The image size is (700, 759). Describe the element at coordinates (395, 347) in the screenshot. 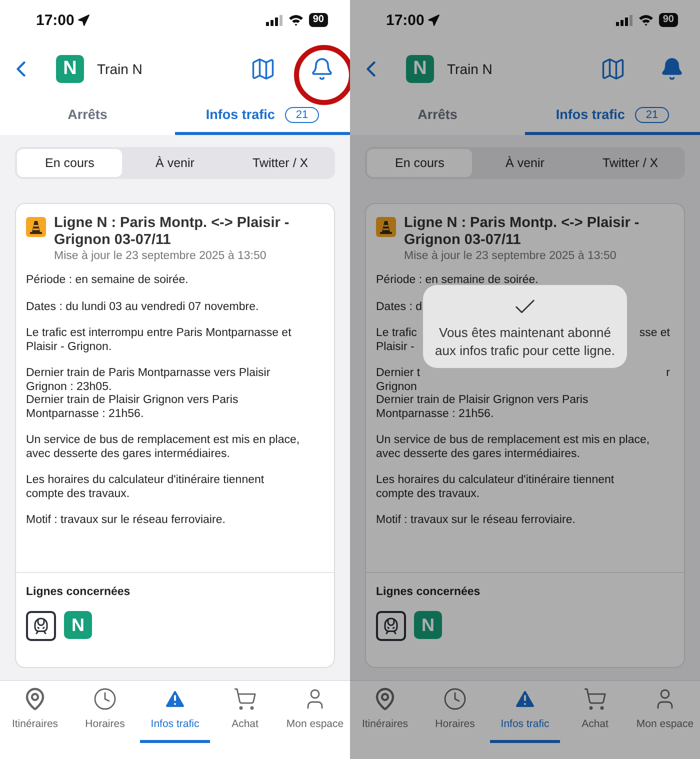

I see `alert-text: Plaisir -` at that location.